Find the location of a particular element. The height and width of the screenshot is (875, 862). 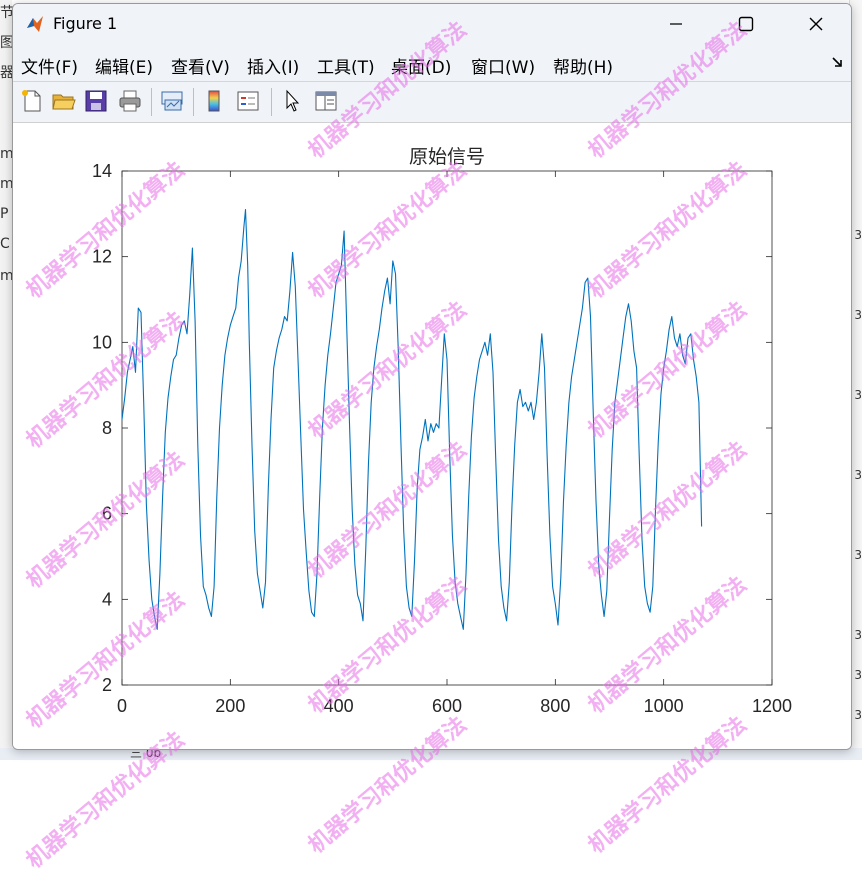

new-figure-icon is located at coordinates (32, 101).